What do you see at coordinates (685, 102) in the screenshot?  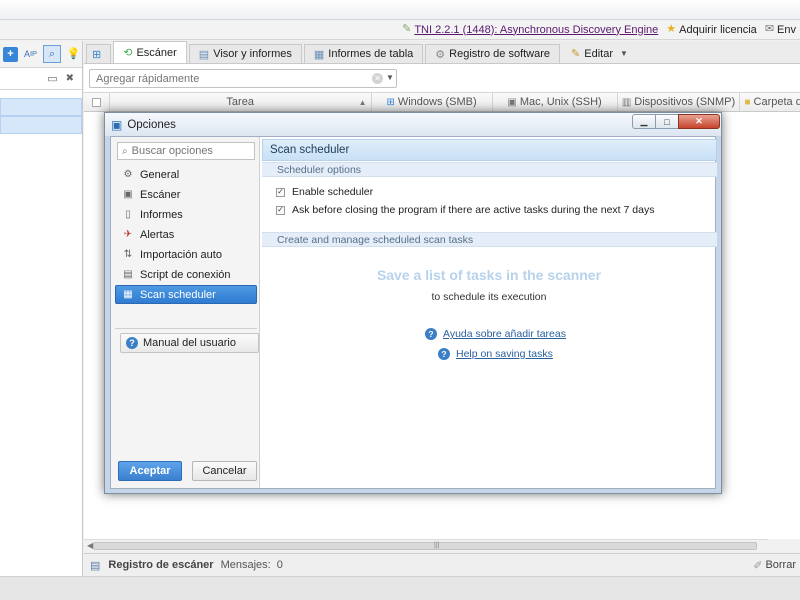 I see `column-header-devices-label: Dispositivos (SNMP)` at bounding box center [685, 102].